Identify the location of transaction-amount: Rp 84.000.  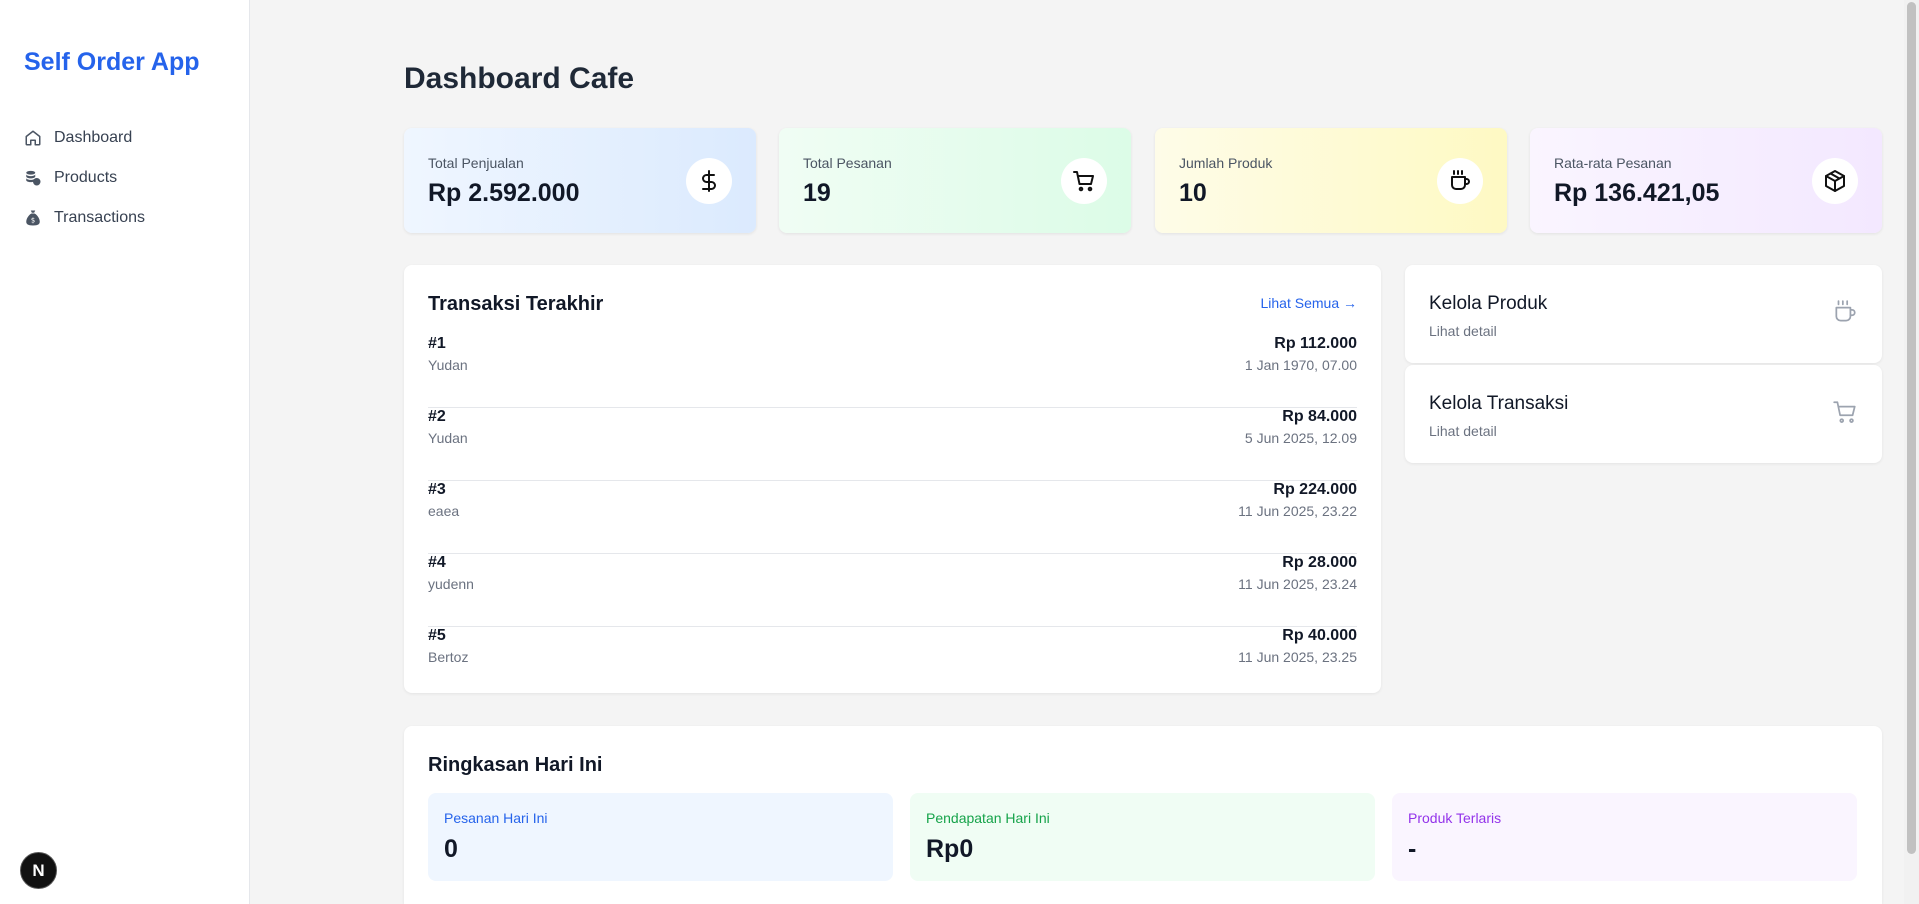
(1319, 416).